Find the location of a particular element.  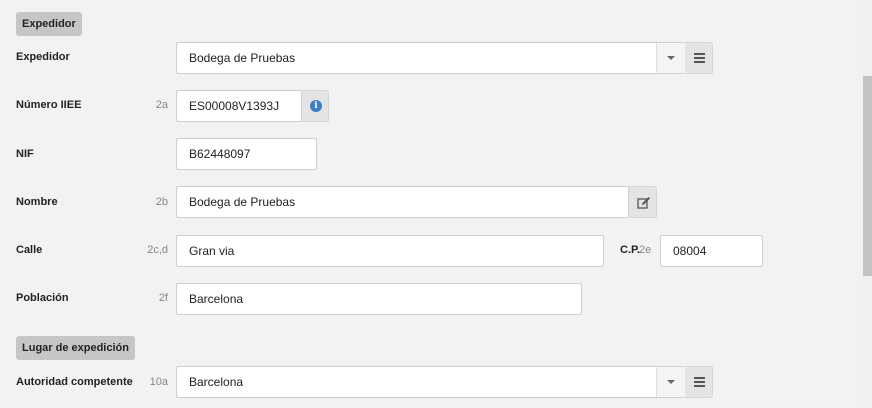

nombre-code: 2b is located at coordinates (161, 202).